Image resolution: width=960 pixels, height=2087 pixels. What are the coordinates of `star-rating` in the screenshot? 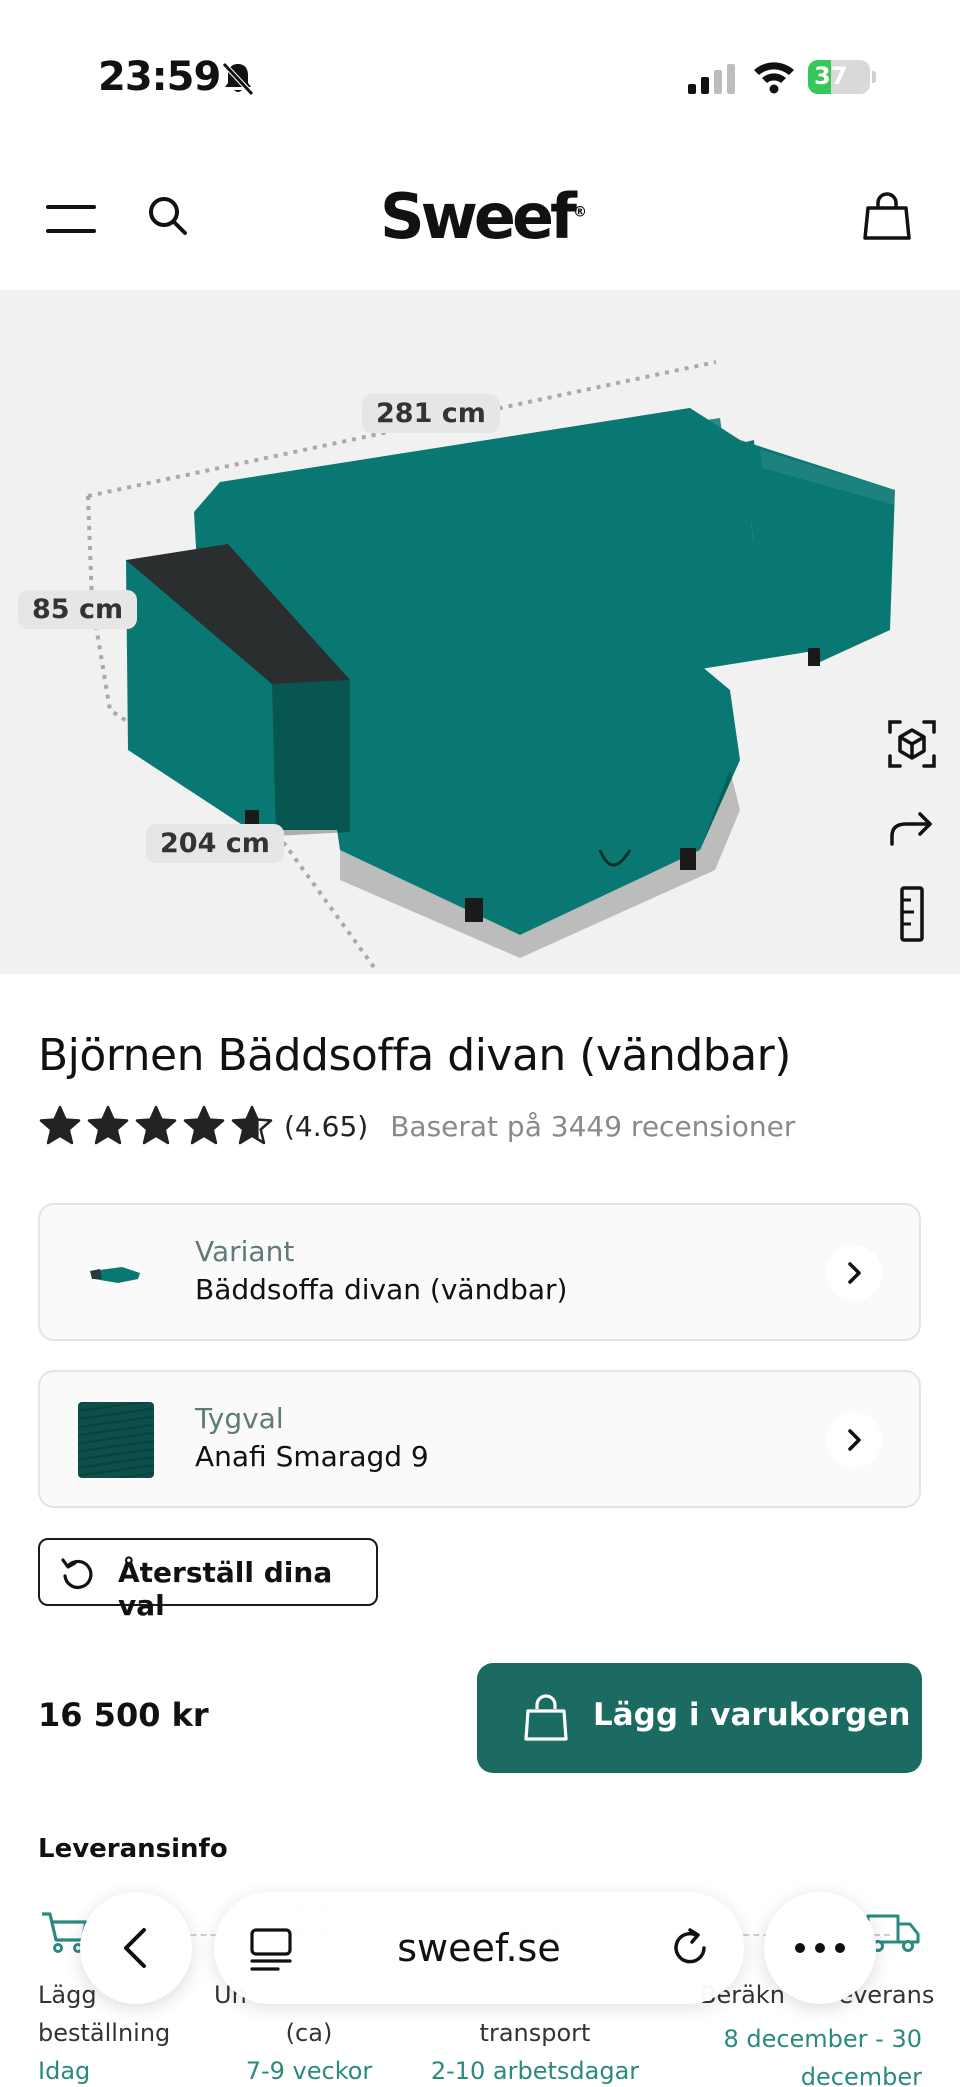 It's located at (156, 1126).